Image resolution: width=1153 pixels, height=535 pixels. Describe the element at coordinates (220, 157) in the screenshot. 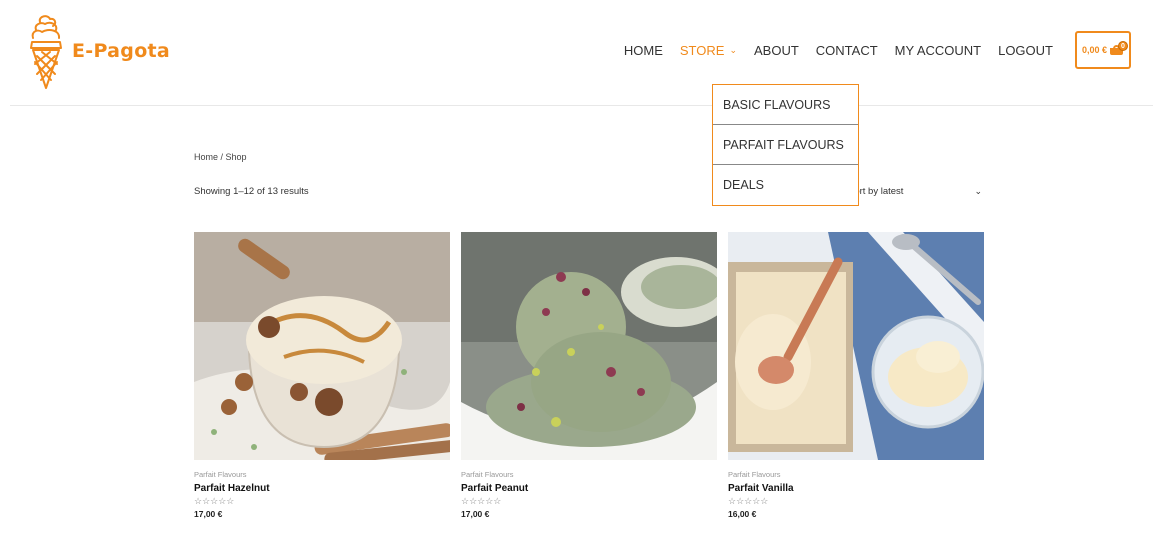

I see `breadcrumb: Home / Shop` at that location.